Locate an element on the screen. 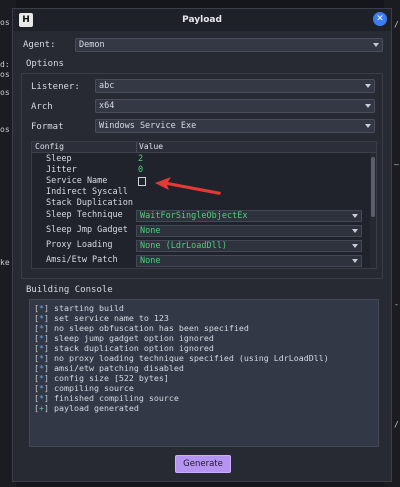  config-key: Service Name is located at coordinates (77, 181).